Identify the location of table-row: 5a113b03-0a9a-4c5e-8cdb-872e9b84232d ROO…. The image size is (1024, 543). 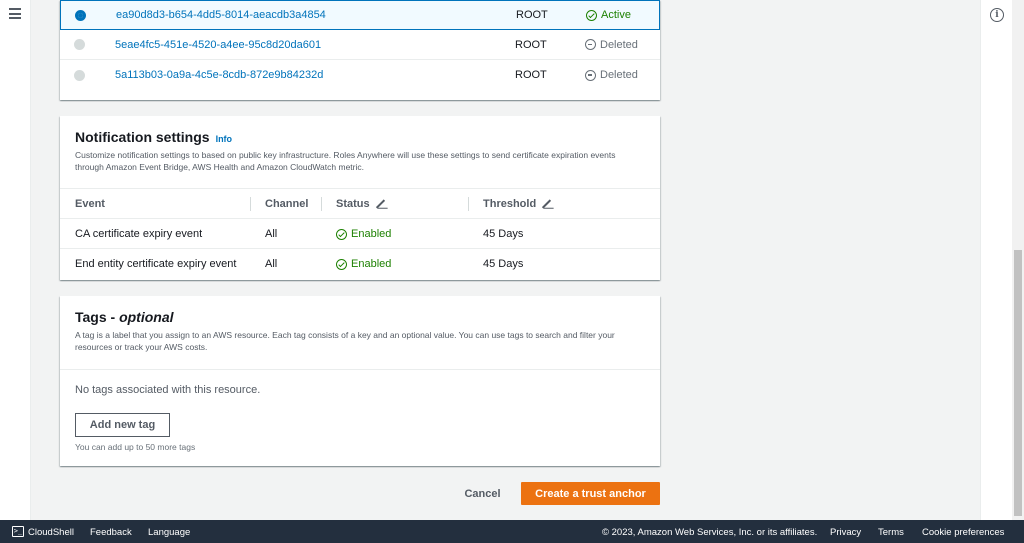
(360, 75).